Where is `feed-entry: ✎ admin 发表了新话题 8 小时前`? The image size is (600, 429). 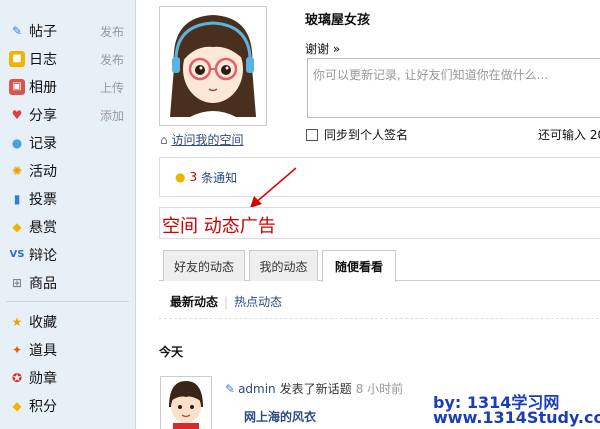 feed-entry: ✎ admin 发表了新话题 8 小时前 is located at coordinates (314, 388).